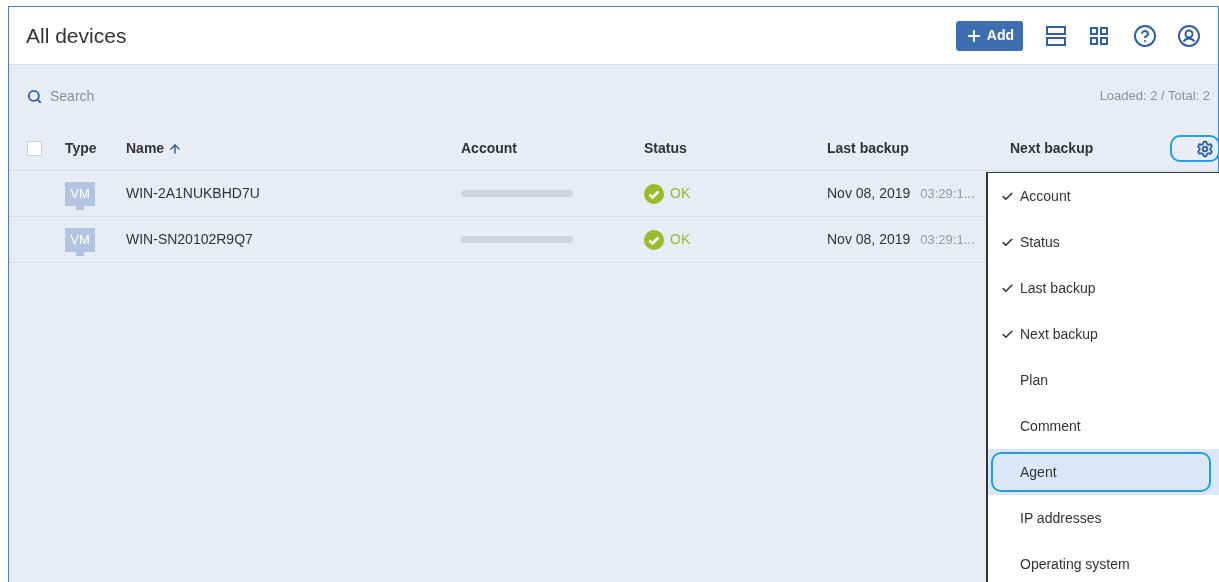 This screenshot has height=582, width=1219. Describe the element at coordinates (1103, 518) in the screenshot. I see `menu-item: IP addresses` at that location.